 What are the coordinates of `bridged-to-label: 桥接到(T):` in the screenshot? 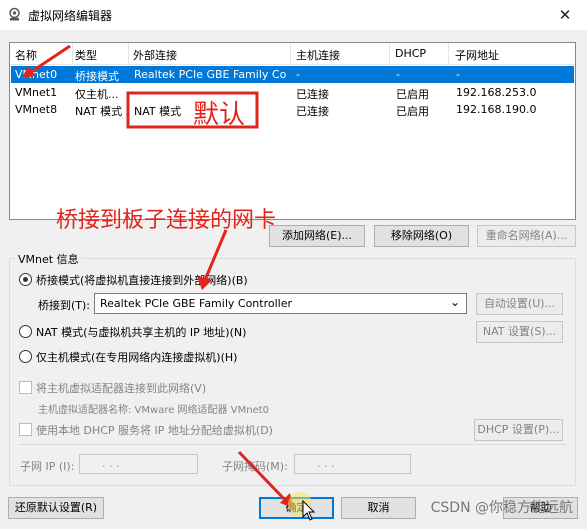 It's located at (64, 305).